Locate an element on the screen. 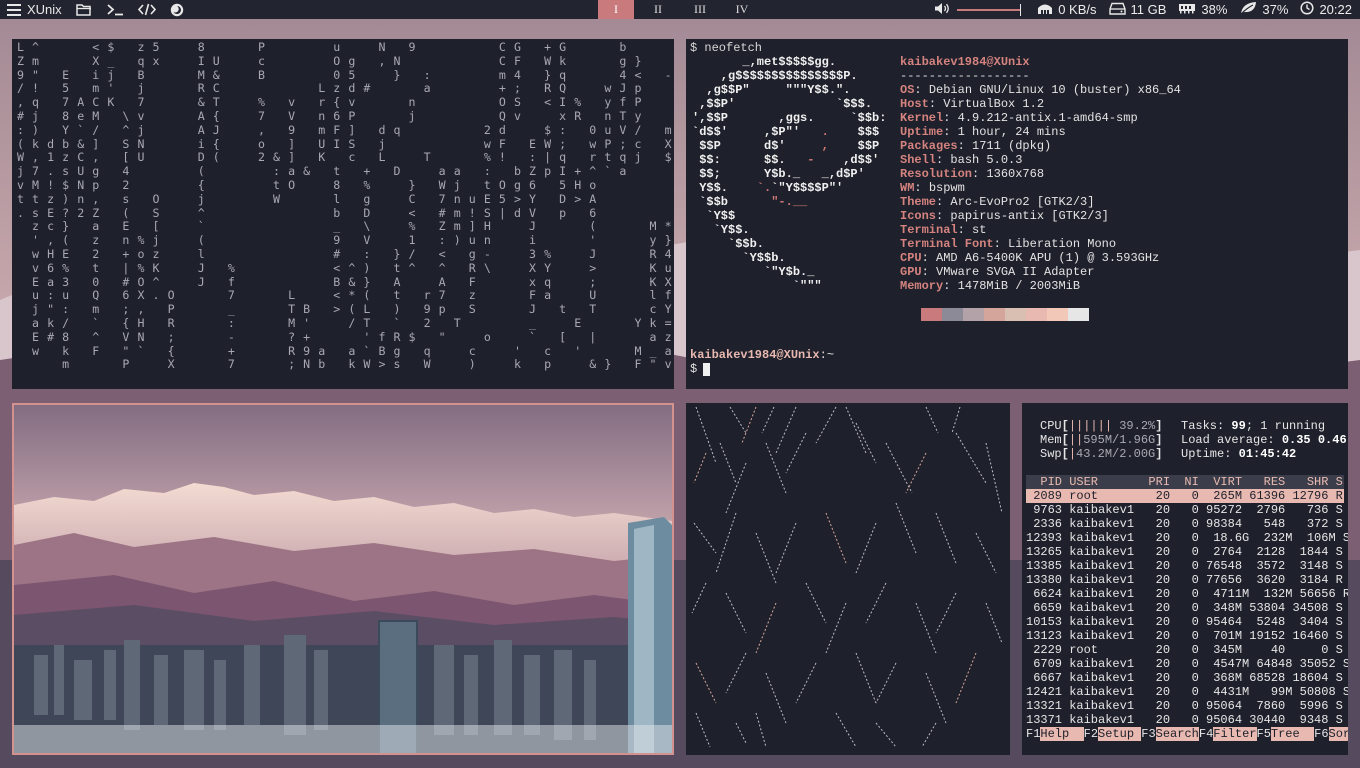 The height and width of the screenshot is (768, 1360). process-row: 13123 kaibakev1 20 0 701M 19152 16460 S is located at coordinates (1185, 636).